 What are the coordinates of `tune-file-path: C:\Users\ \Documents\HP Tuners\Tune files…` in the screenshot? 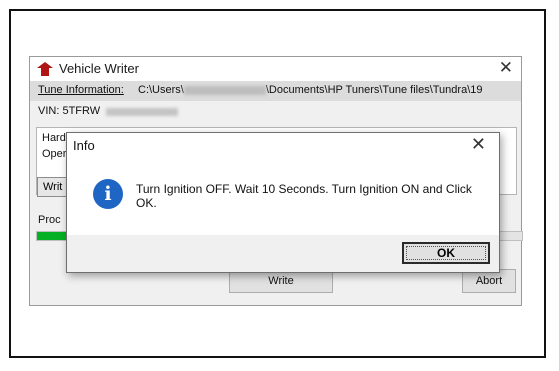 It's located at (310, 90).